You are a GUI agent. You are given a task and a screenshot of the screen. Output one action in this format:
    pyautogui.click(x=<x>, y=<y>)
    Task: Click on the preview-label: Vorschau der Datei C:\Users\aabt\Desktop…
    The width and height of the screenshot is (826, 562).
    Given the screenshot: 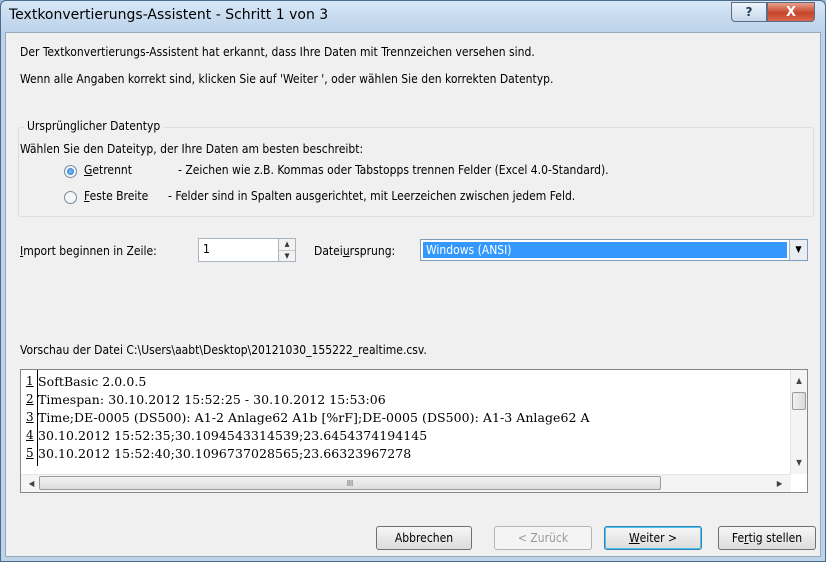 What is the action you would take?
    pyautogui.click(x=223, y=350)
    